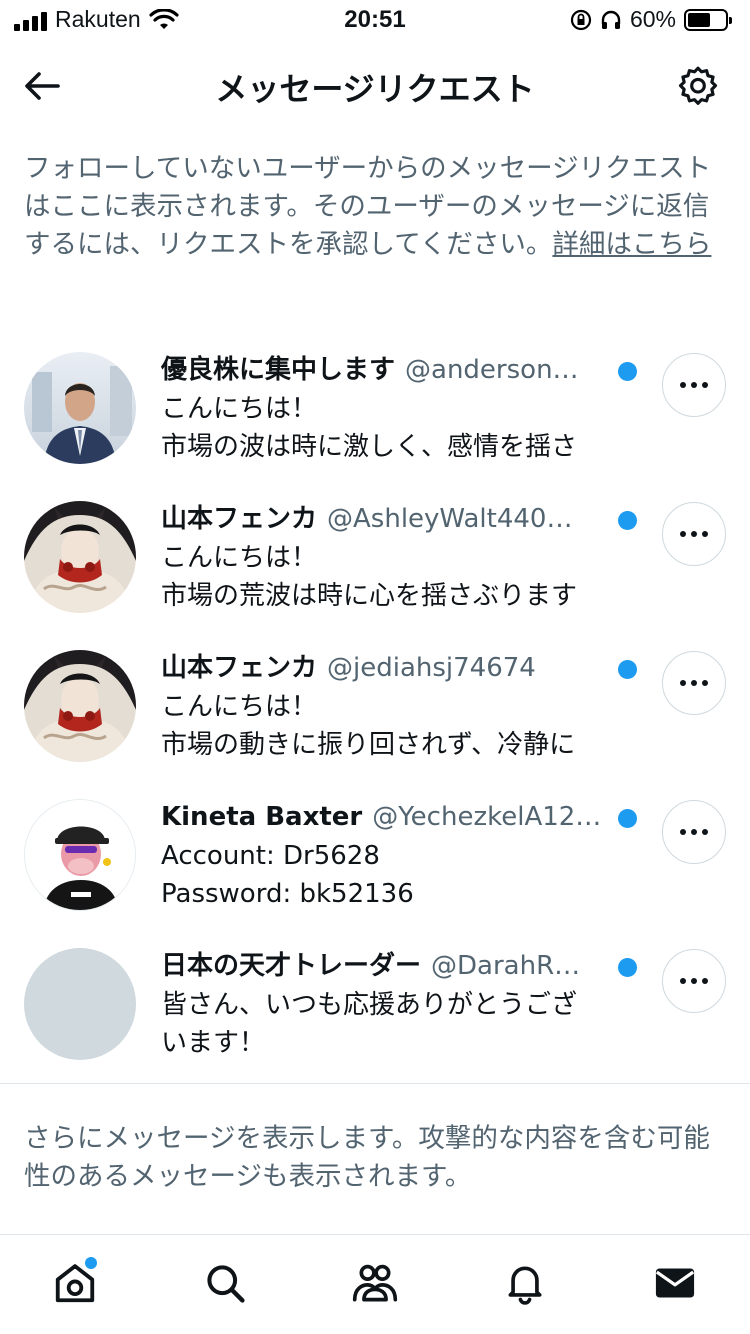 The width and height of the screenshot is (750, 1334). I want to click on divider, so click(375, 1083).